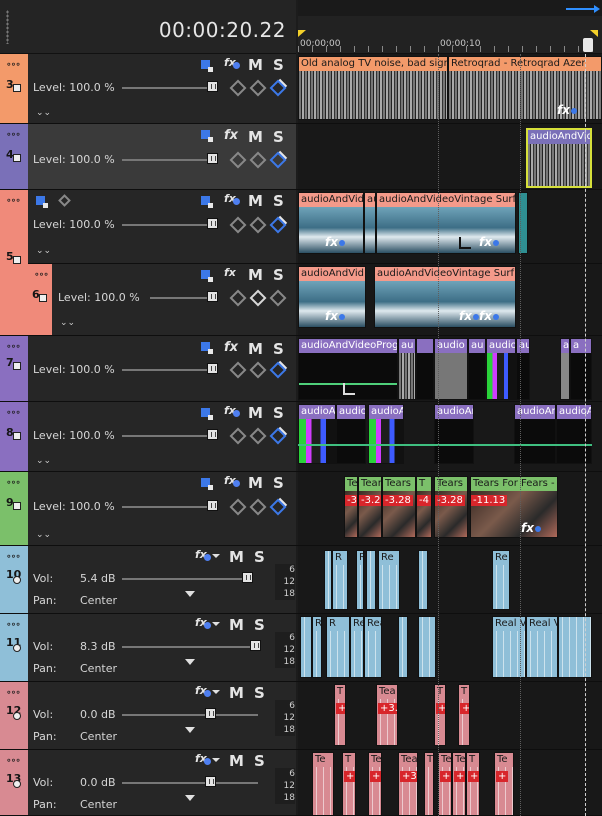 The width and height of the screenshot is (602, 816). I want to click on track-header: ∘∘∘ 6 fx M S Level: 100.0 % ⌄⌄, so click(162, 299).